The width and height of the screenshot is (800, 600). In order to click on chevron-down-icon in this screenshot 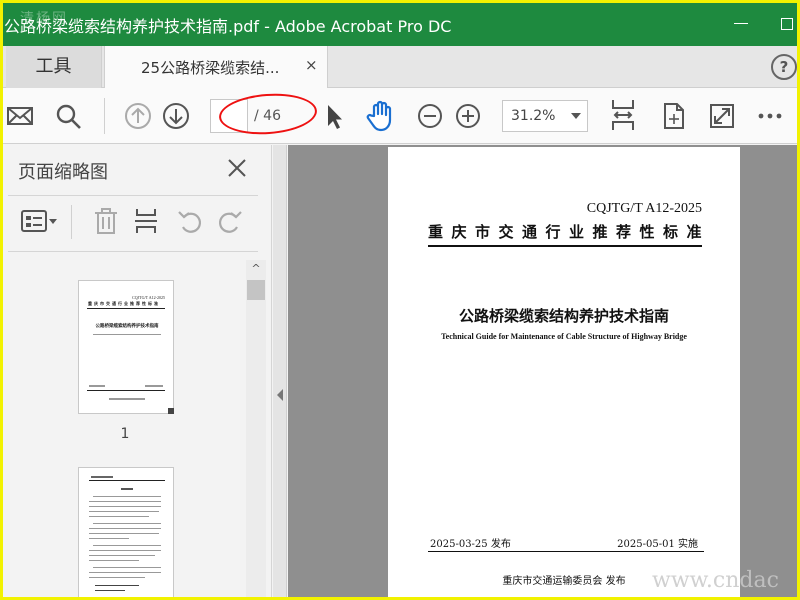, I will do `click(576, 116)`.